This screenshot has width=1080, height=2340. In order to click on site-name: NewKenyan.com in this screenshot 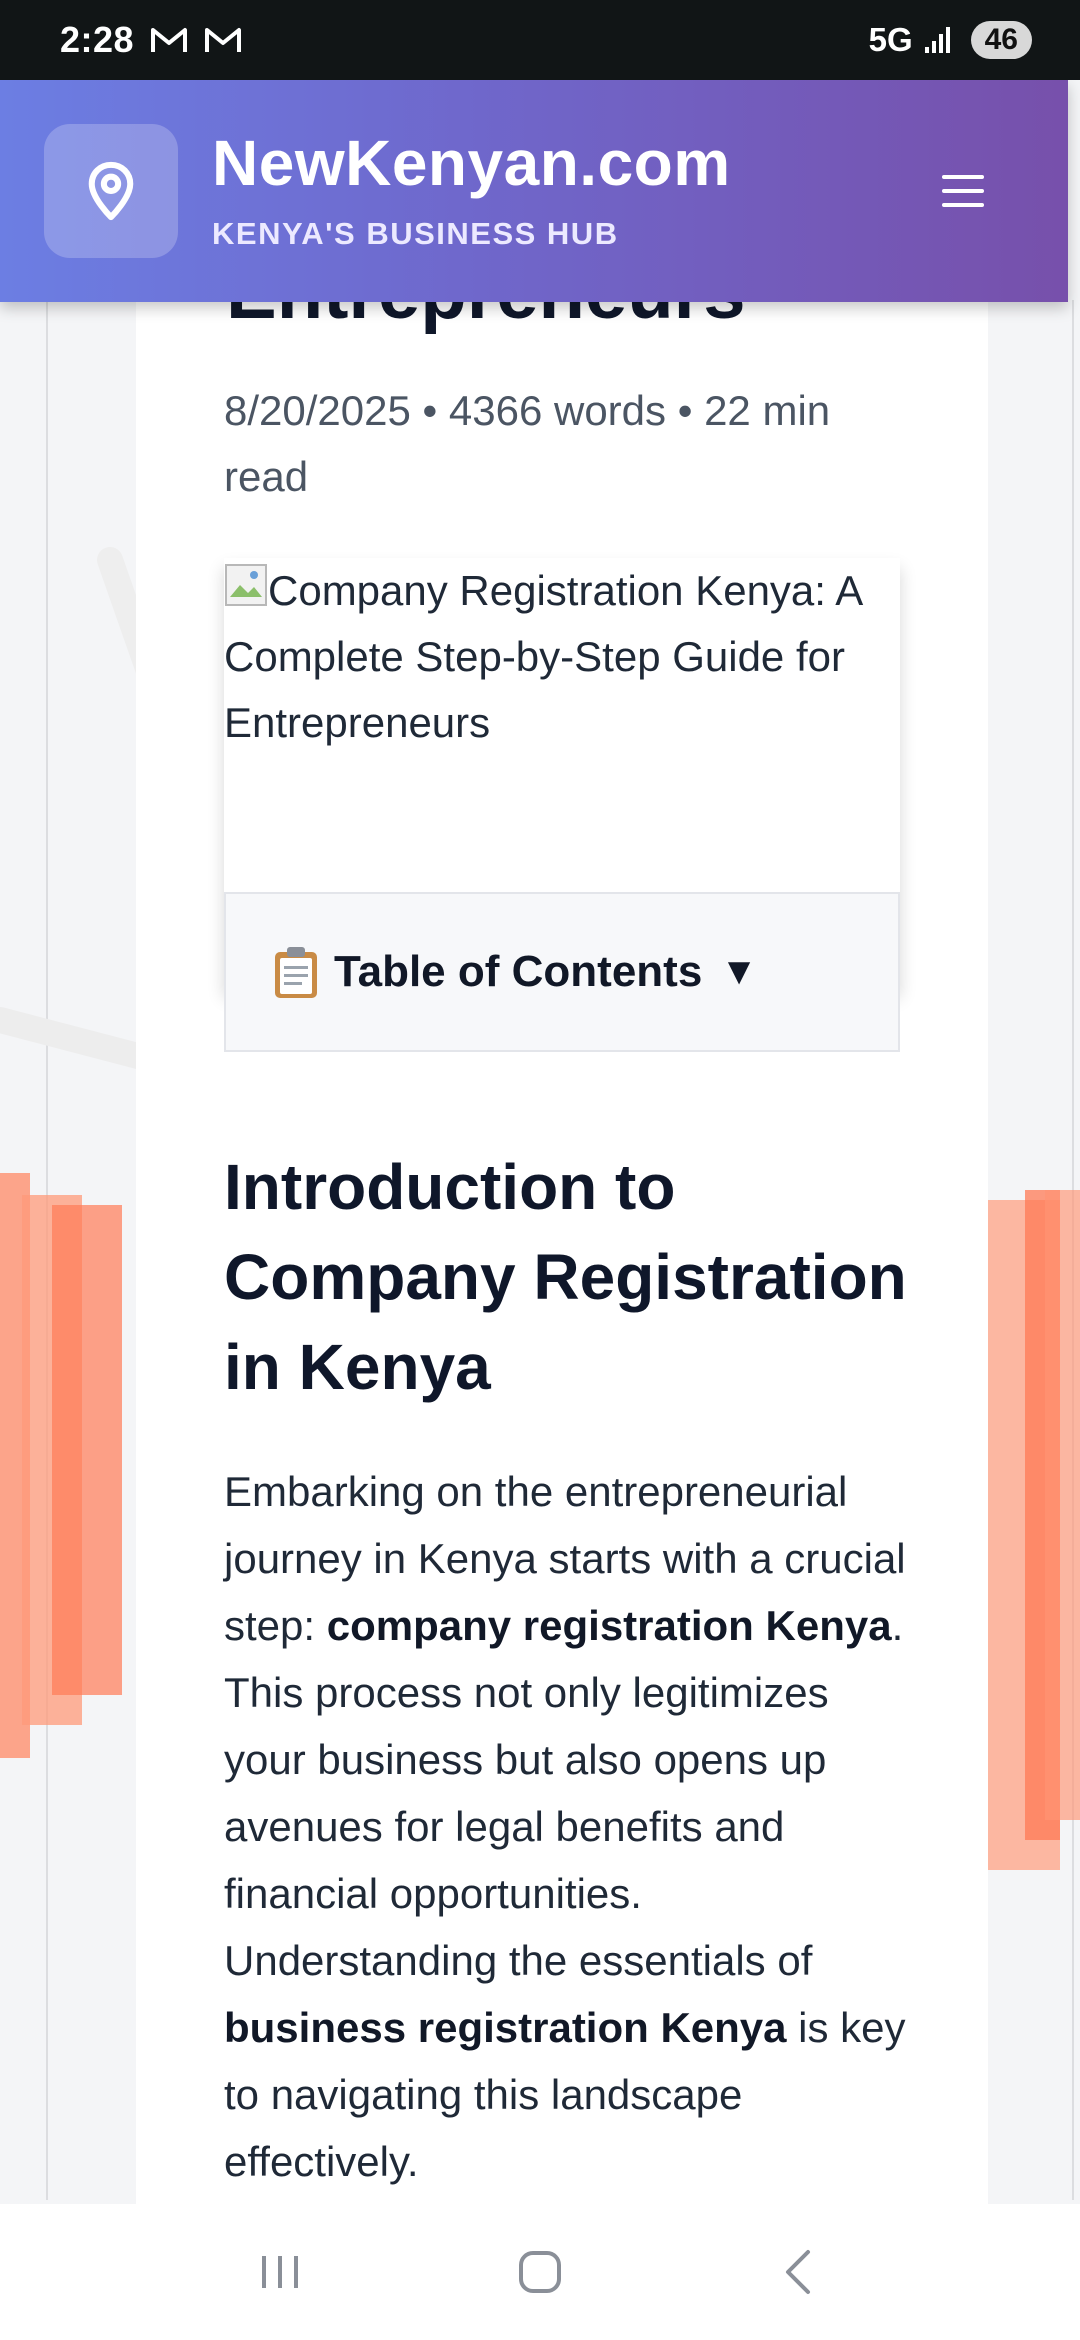, I will do `click(471, 163)`.